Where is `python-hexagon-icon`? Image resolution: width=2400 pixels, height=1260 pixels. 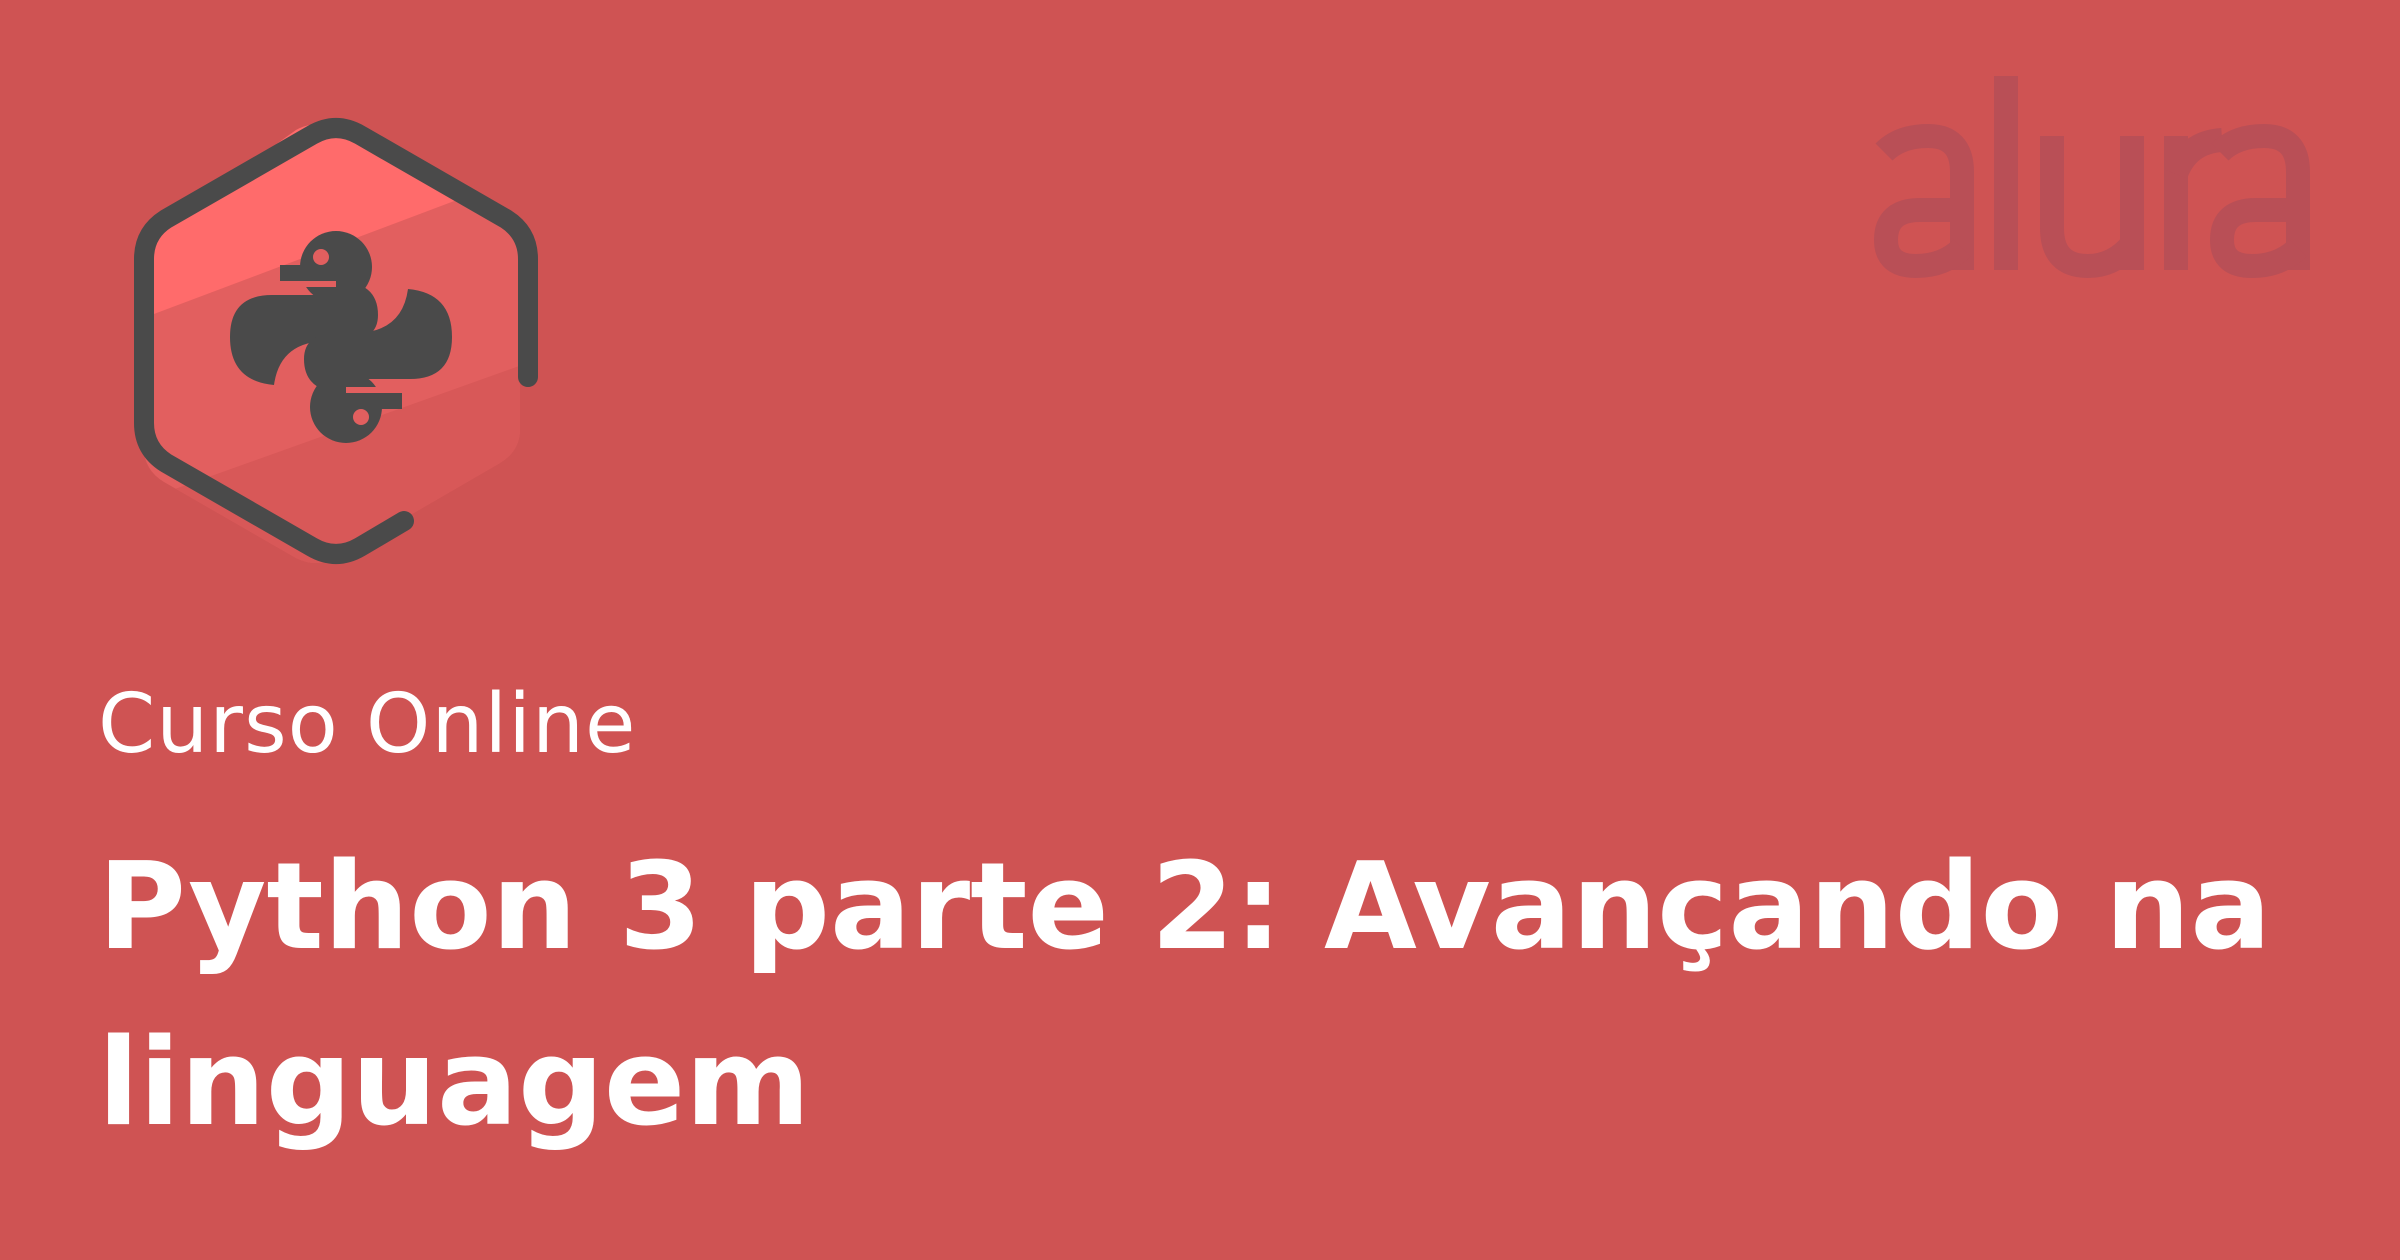 python-hexagon-icon is located at coordinates (336, 341).